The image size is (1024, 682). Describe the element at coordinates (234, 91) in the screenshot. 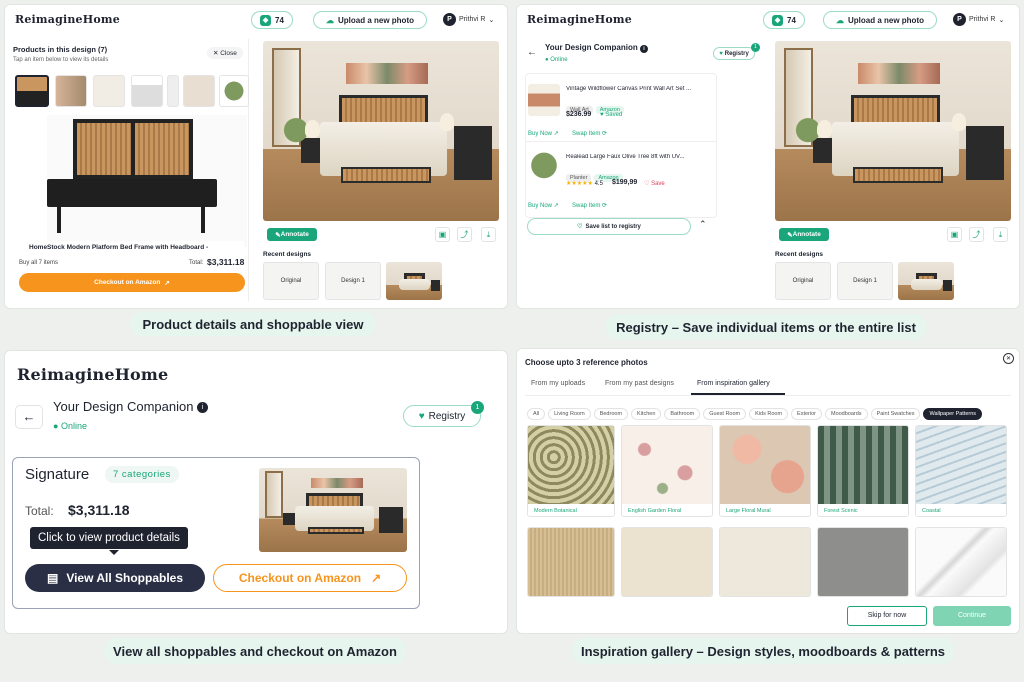

I see `product-thumb-plant` at that location.